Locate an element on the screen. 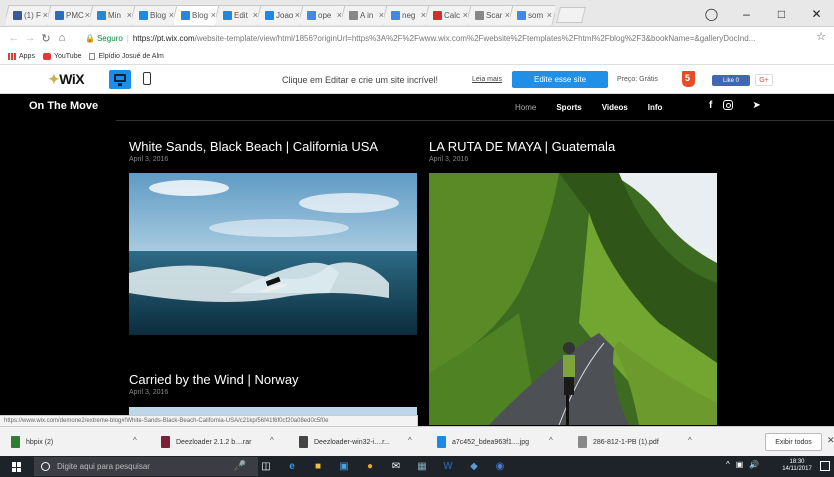  close-icon: ✕ is located at coordinates (830, 440).